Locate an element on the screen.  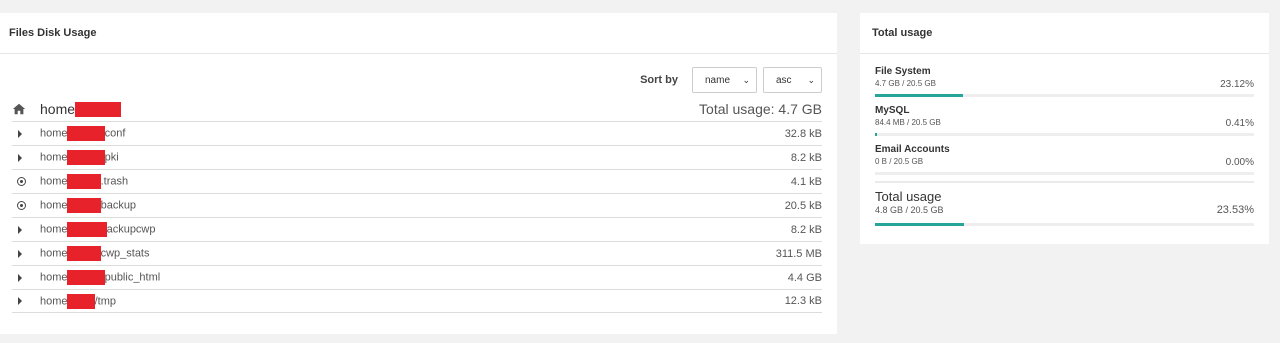
directory-size: 32.8 kB is located at coordinates (803, 133).